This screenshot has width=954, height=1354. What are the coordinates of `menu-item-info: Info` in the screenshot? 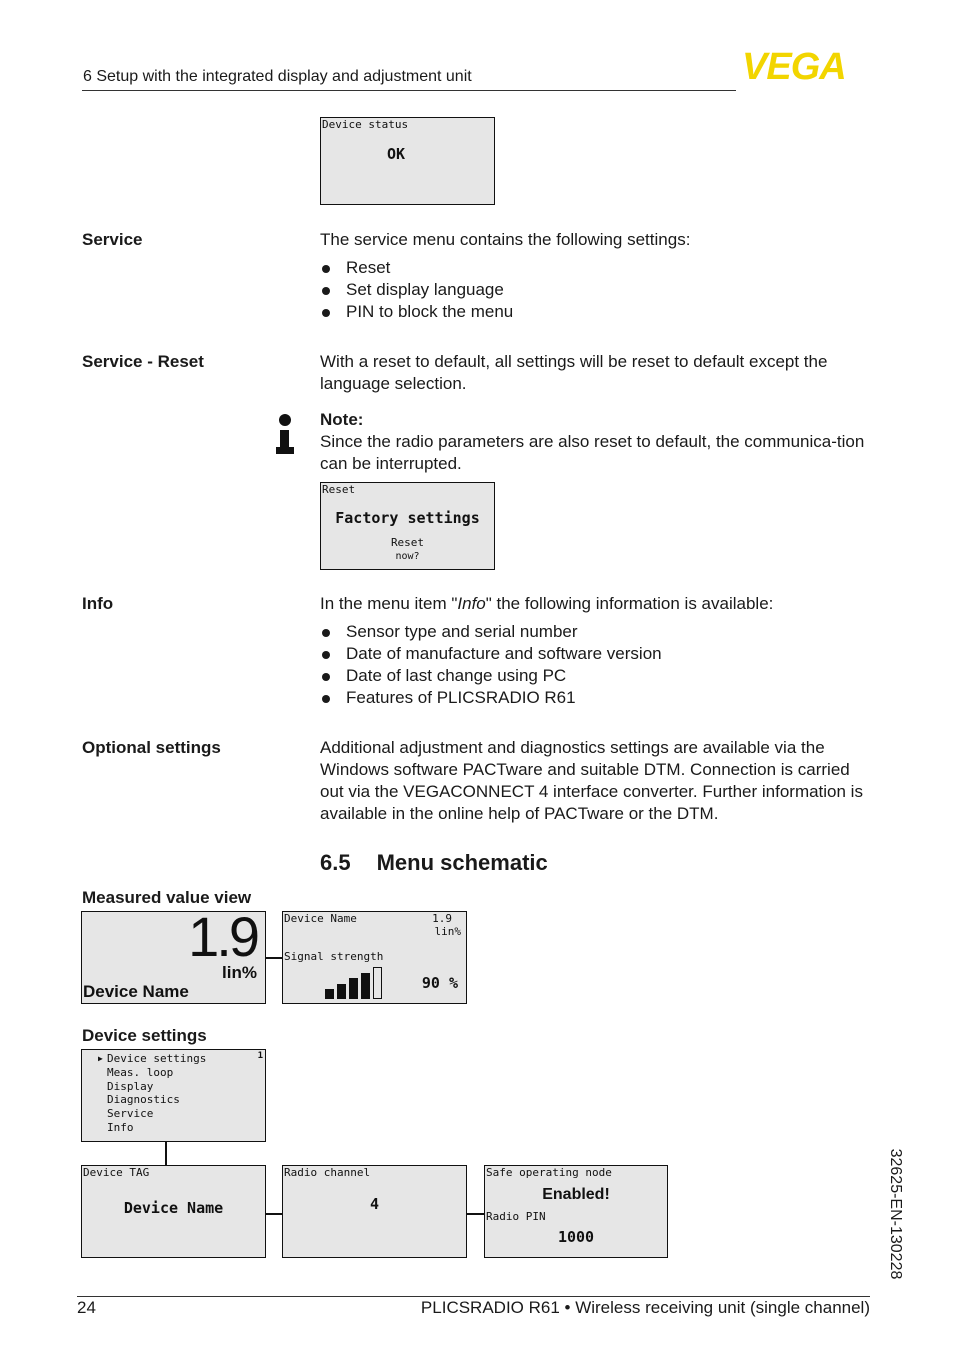 It's located at (156, 1128).